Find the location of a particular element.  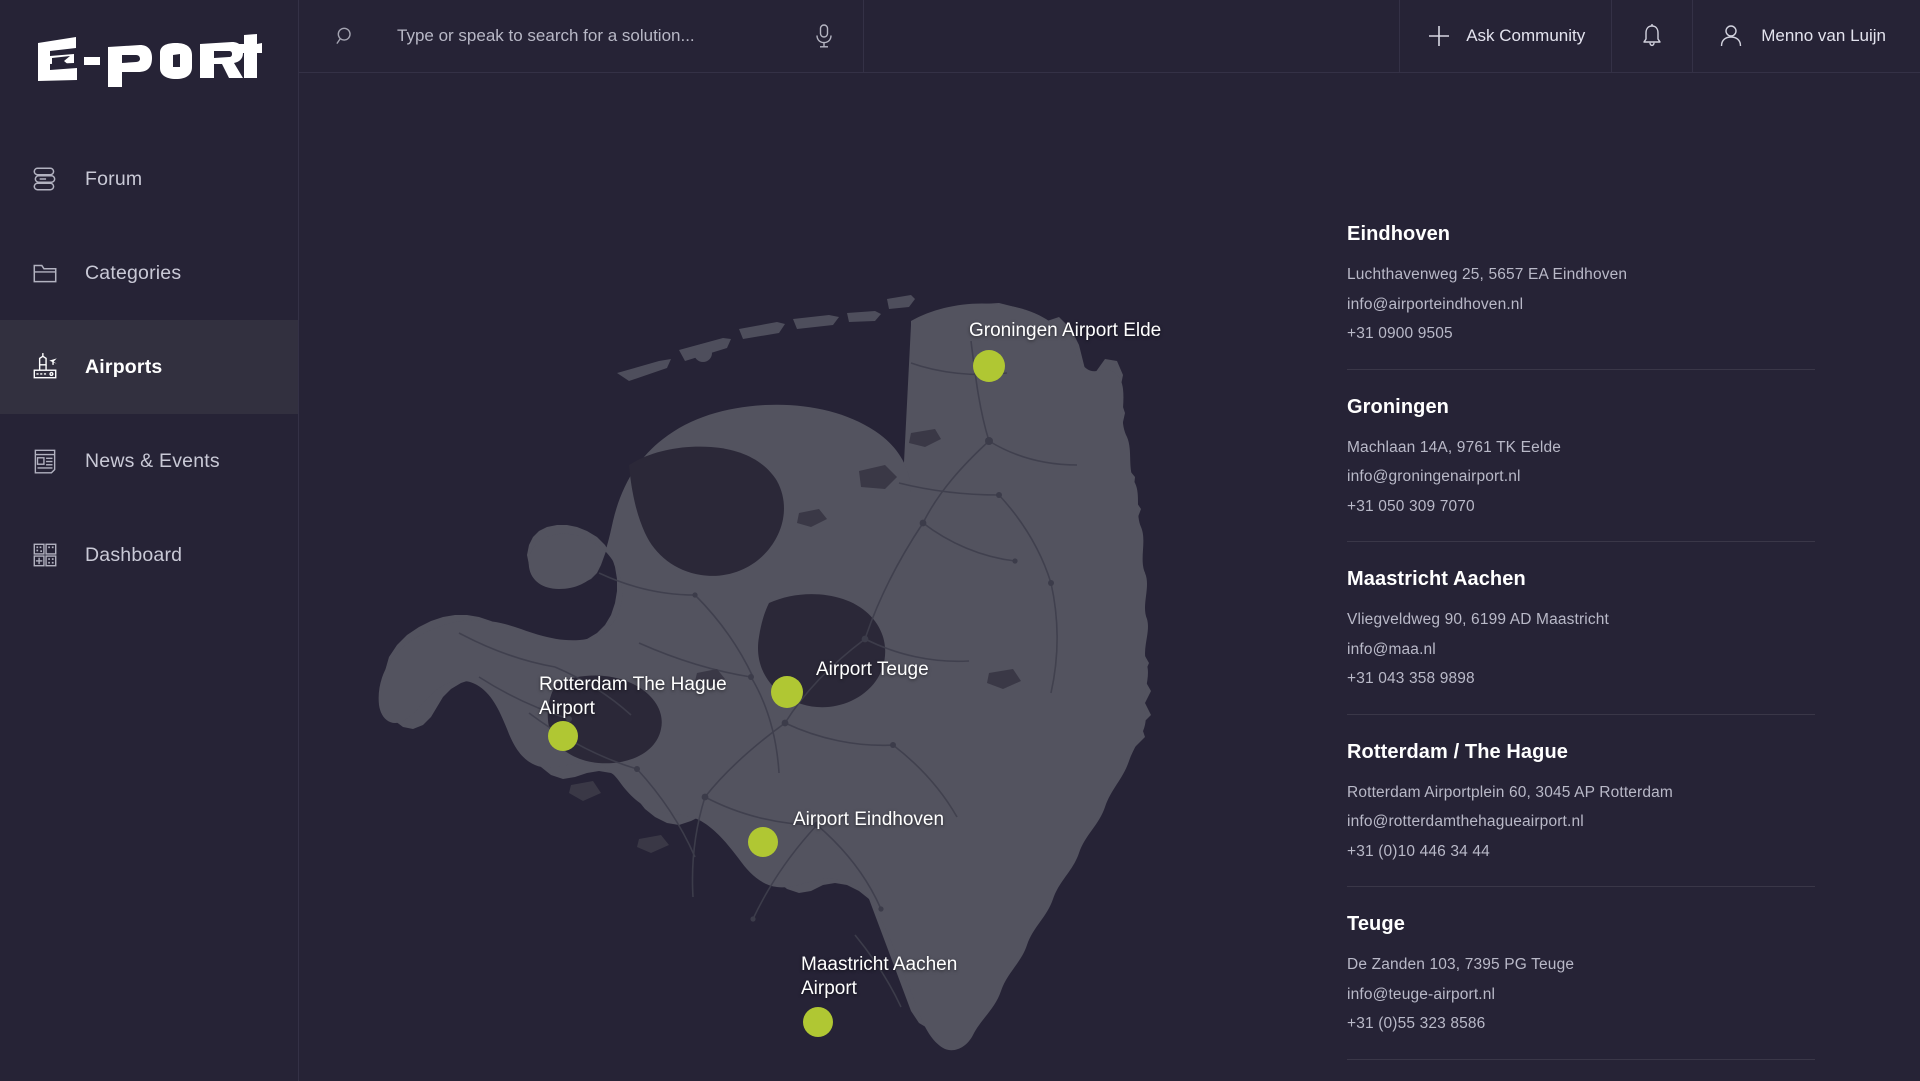

e-port-logo-icon is located at coordinates (150, 60).